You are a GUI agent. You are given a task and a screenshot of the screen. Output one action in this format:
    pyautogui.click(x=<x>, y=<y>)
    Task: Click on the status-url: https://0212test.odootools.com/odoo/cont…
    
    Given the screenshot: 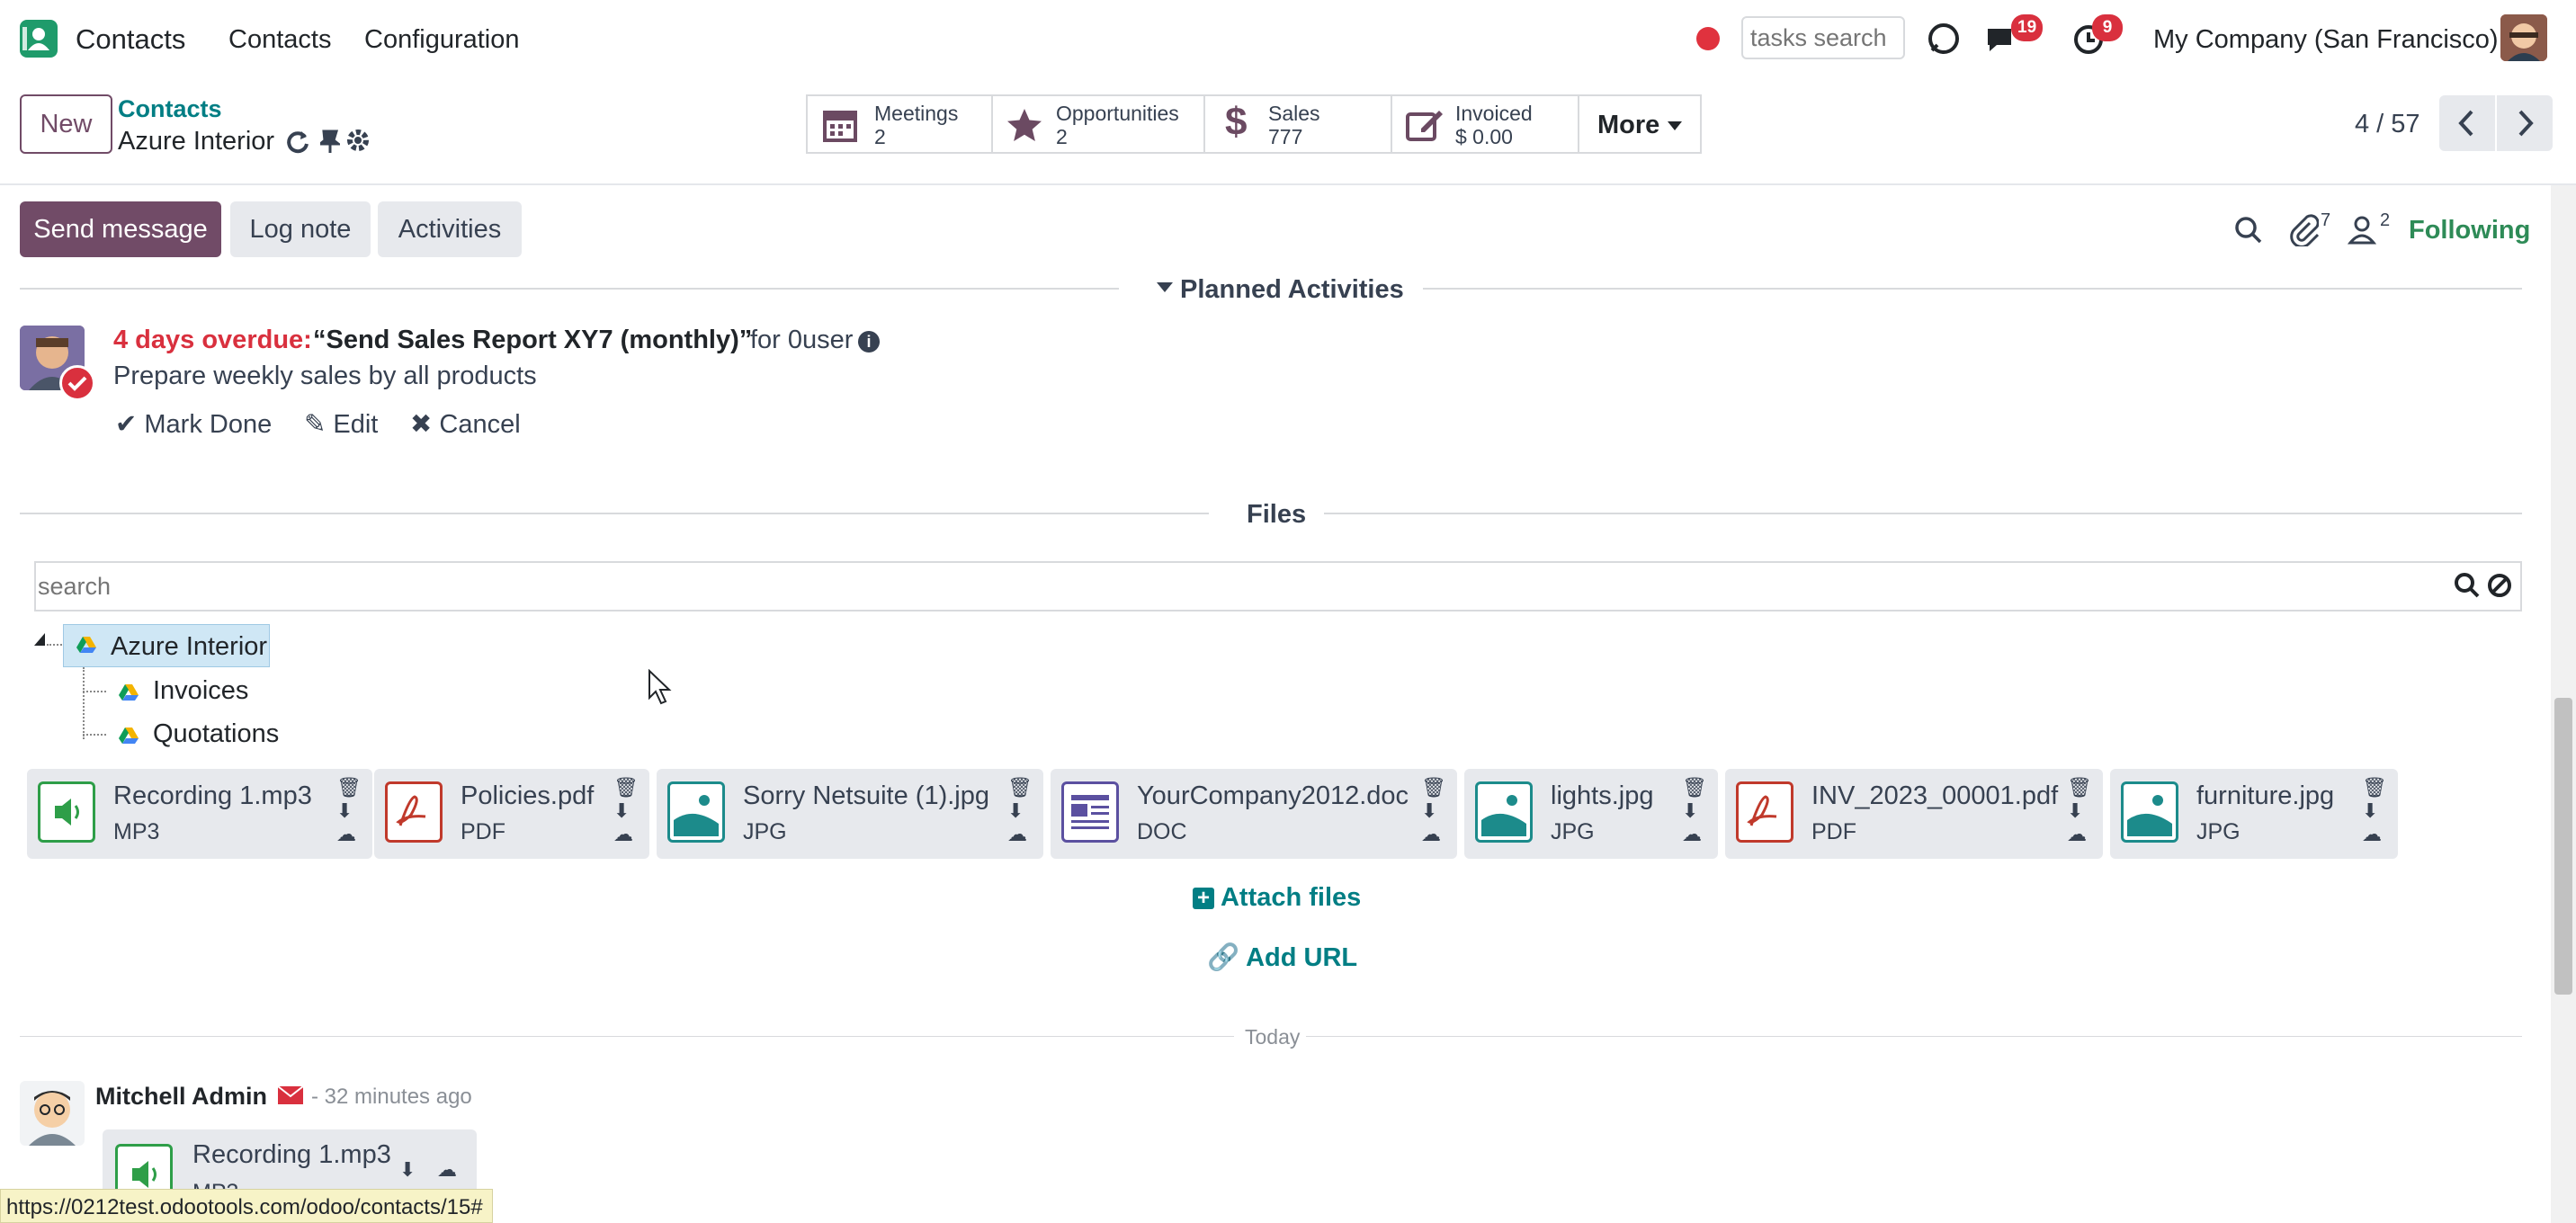 What is the action you would take?
    pyautogui.click(x=246, y=1206)
    